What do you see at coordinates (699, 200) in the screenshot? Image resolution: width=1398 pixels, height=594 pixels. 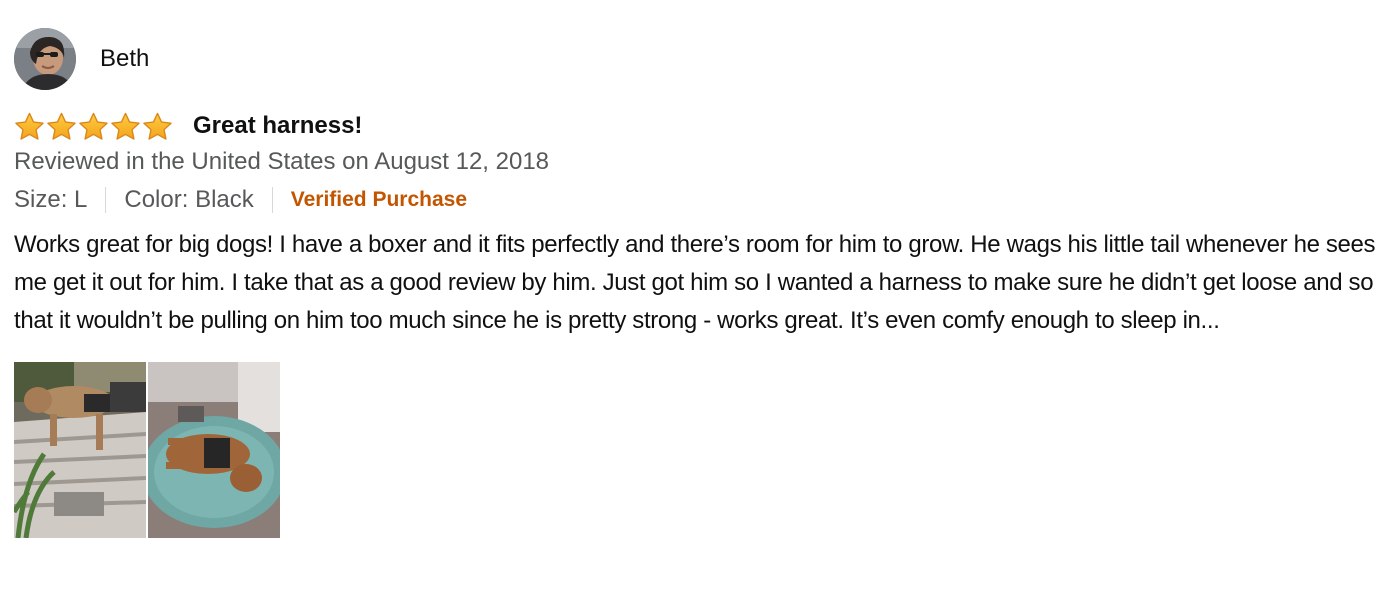 I see `product-format-strip: Size: L Color: Black Verified Purchase` at bounding box center [699, 200].